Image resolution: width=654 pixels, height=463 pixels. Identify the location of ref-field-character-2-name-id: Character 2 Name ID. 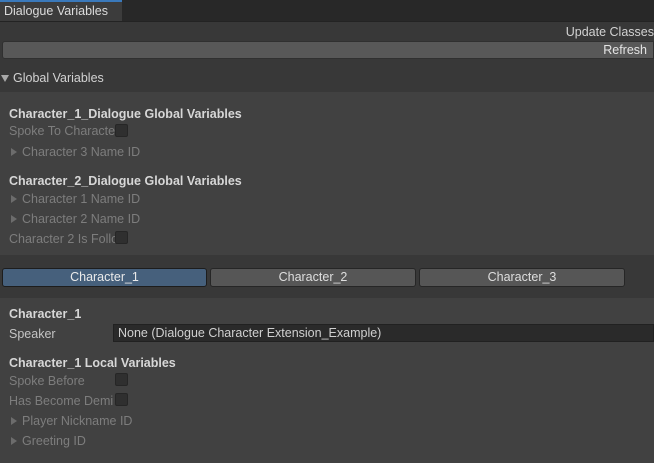
(75, 219).